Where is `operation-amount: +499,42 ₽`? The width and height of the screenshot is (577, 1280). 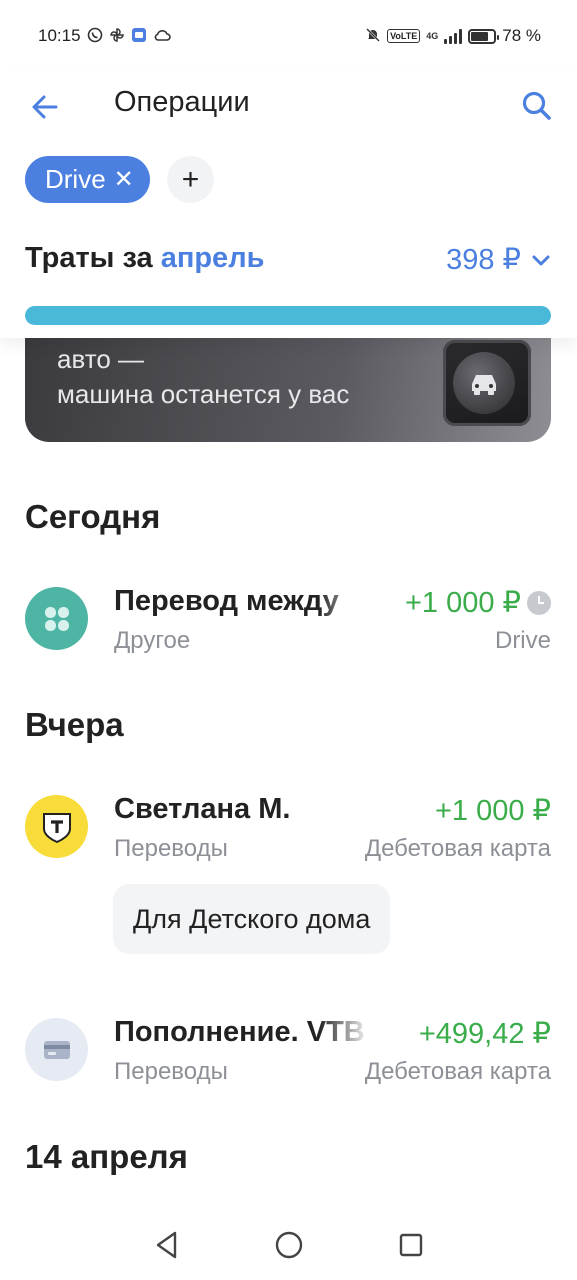
operation-amount: +499,42 ₽ is located at coordinates (484, 1034).